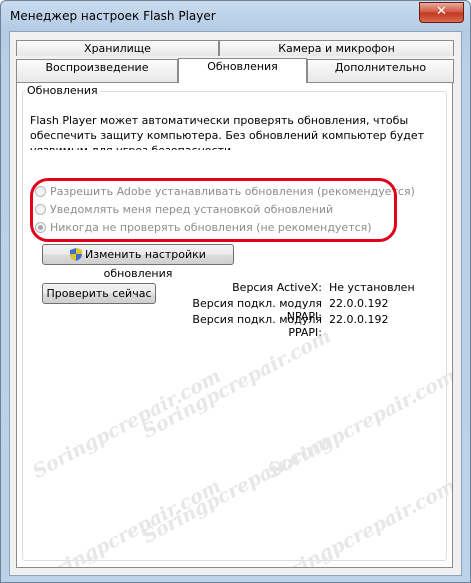 The height and width of the screenshot is (583, 471). Describe the element at coordinates (97, 71) in the screenshot. I see `tab-playback: Воспроизведение` at that location.